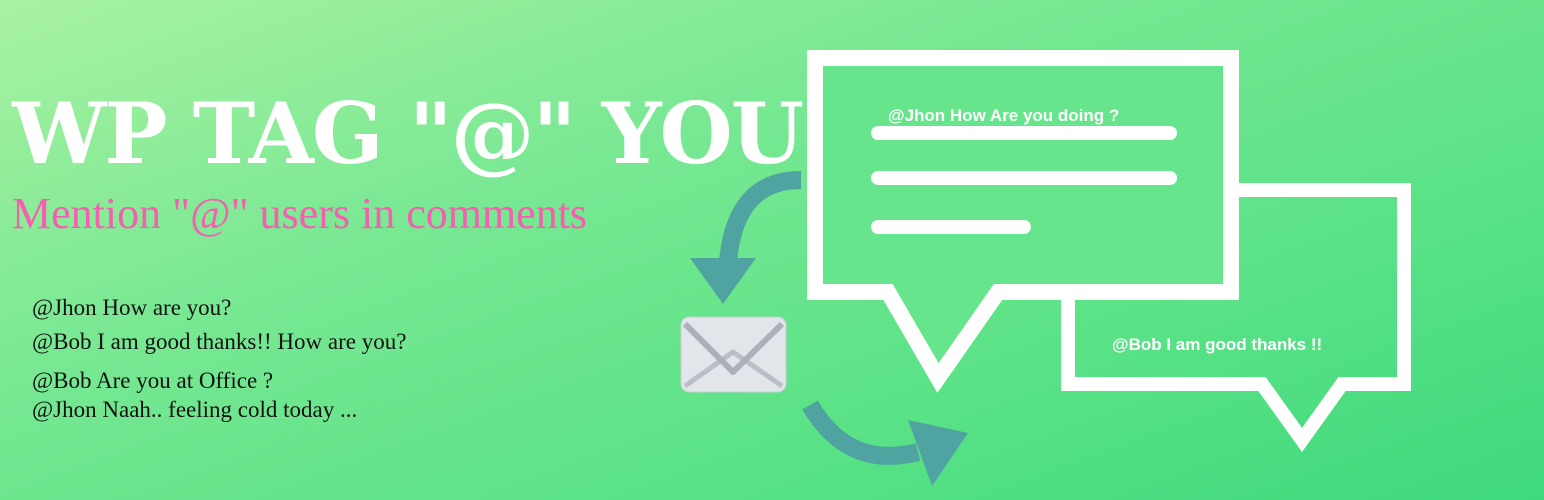 Image resolution: width=1544 pixels, height=500 pixels. What do you see at coordinates (885, 443) in the screenshot?
I see `curved-arrow-right-icon` at bounding box center [885, 443].